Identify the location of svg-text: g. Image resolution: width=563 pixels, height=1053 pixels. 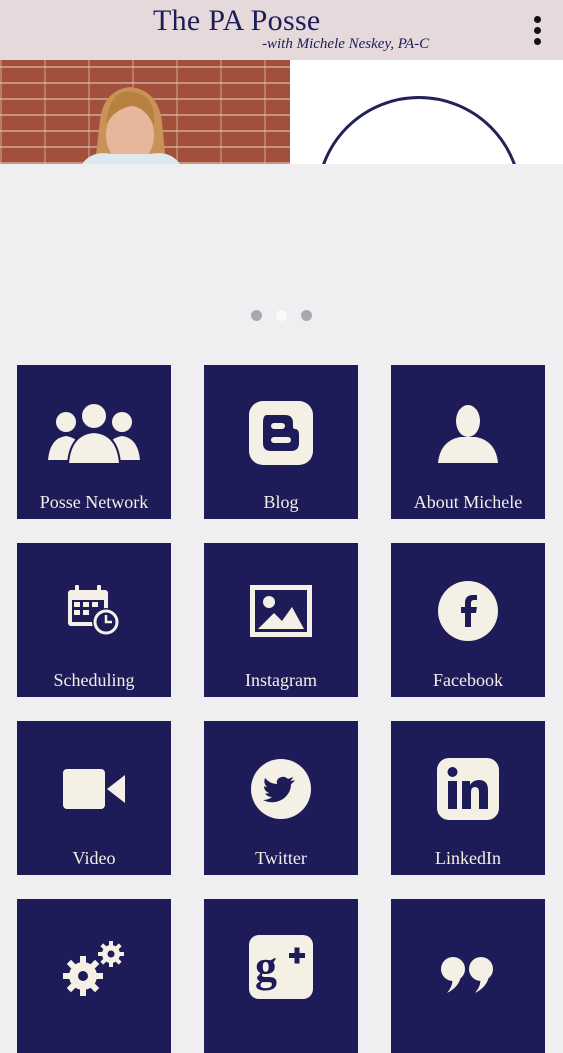
(266, 966).